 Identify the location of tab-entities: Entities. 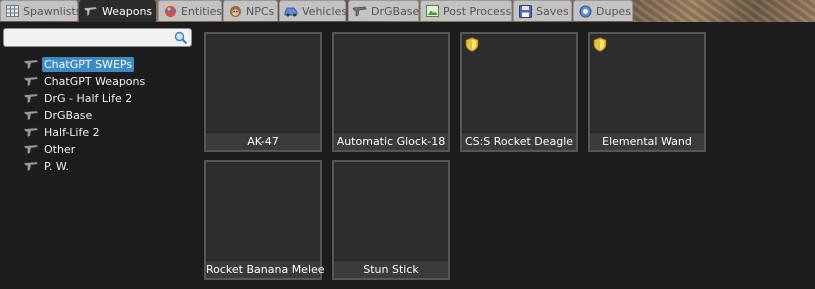
(190, 10).